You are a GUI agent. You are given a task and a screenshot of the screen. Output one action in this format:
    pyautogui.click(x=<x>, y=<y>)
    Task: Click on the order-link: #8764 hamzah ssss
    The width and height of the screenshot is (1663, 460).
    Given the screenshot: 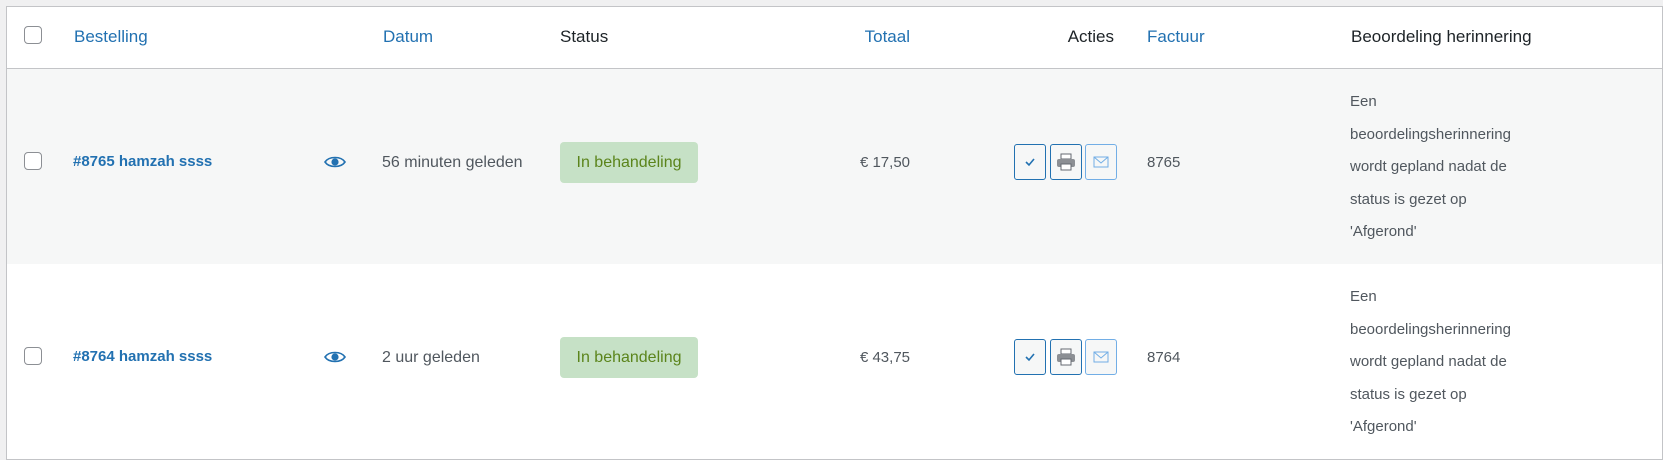 What is the action you would take?
    pyautogui.click(x=142, y=356)
    